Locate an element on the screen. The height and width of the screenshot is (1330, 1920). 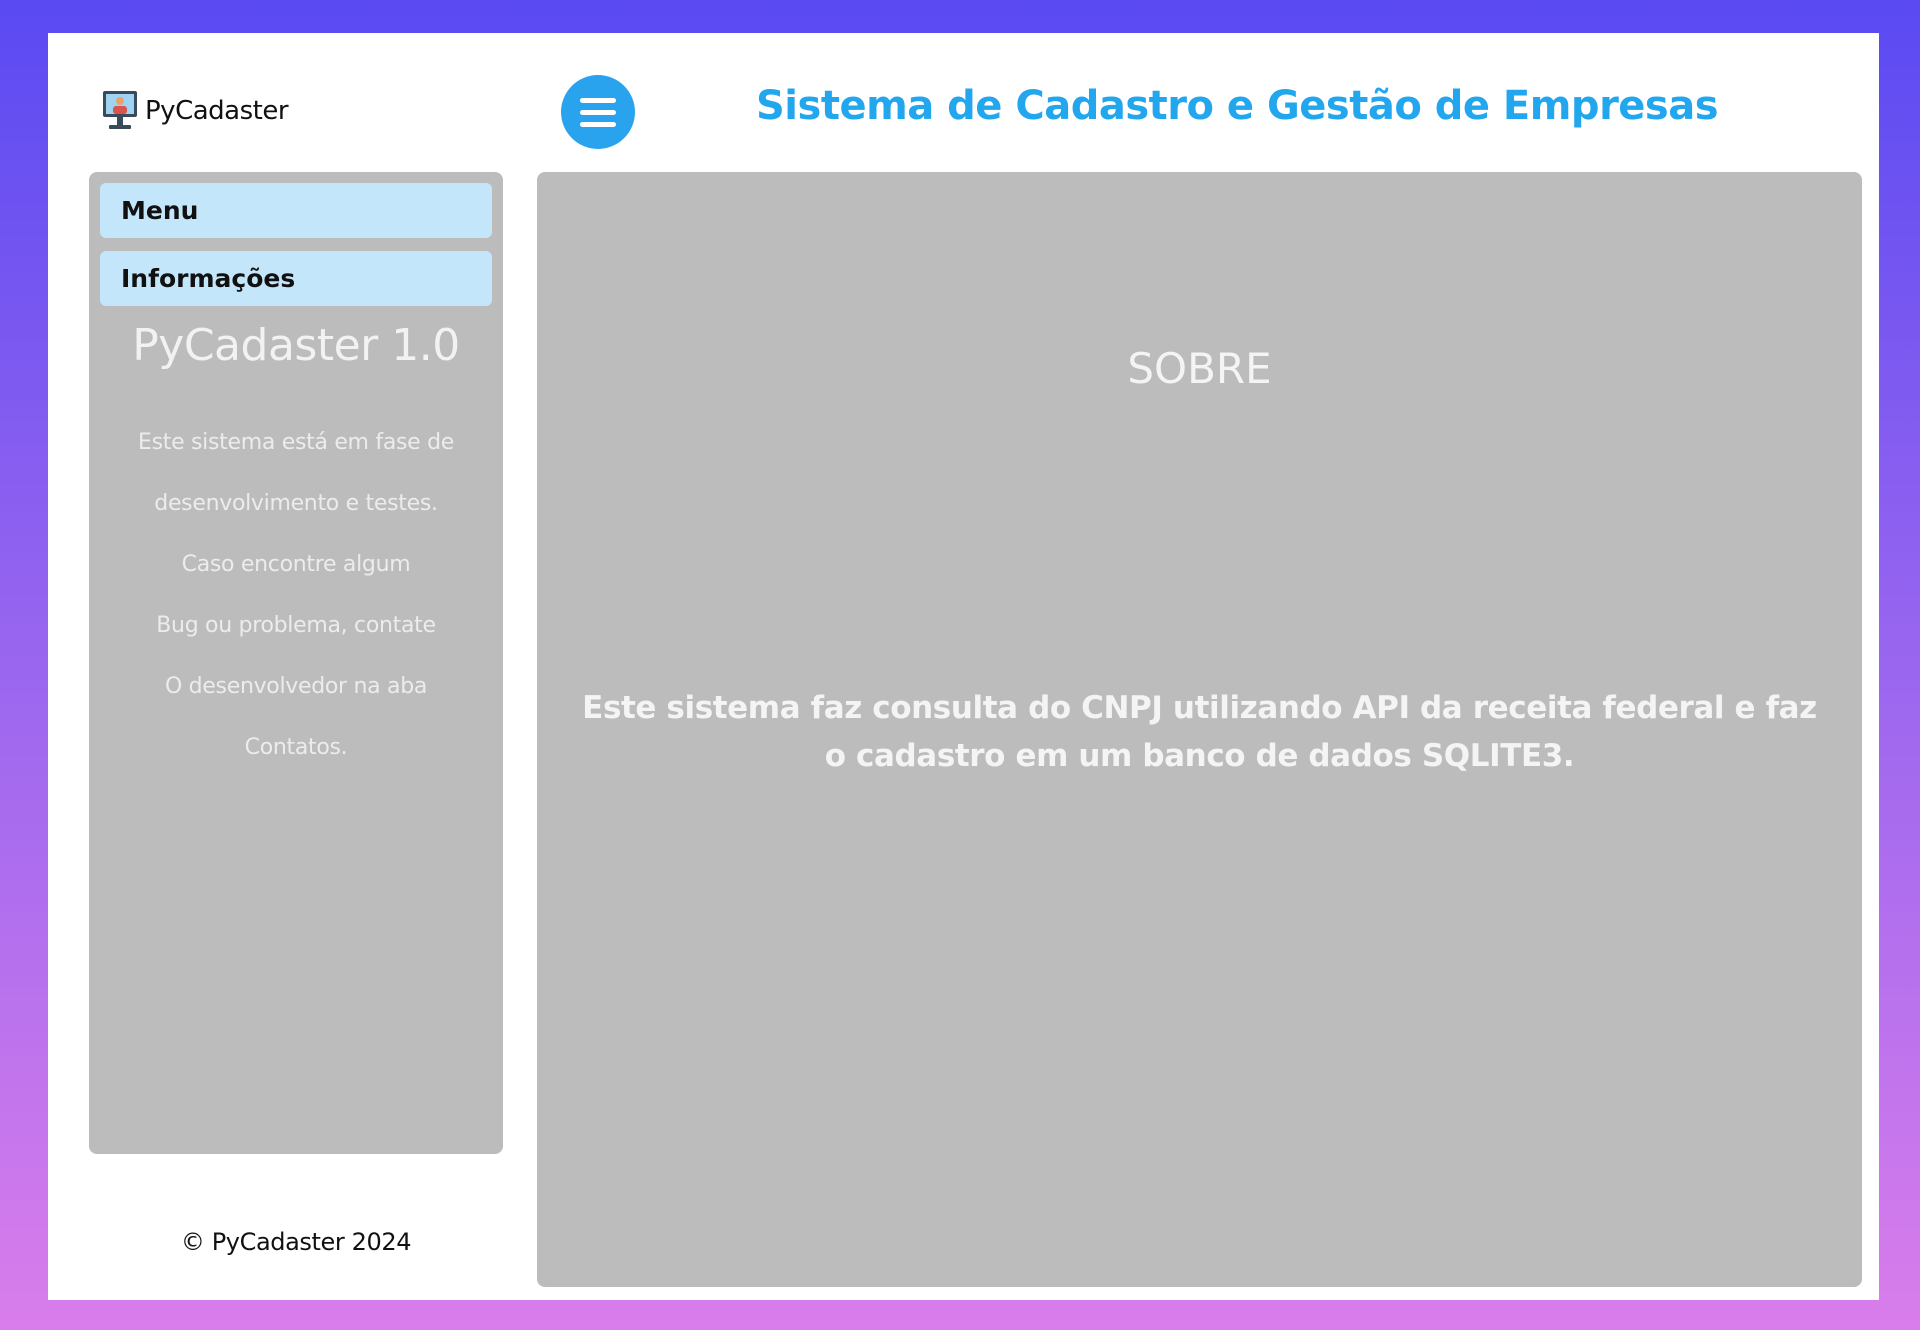
notice-line: O desenvolvedor na aba is located at coordinates (296, 686).